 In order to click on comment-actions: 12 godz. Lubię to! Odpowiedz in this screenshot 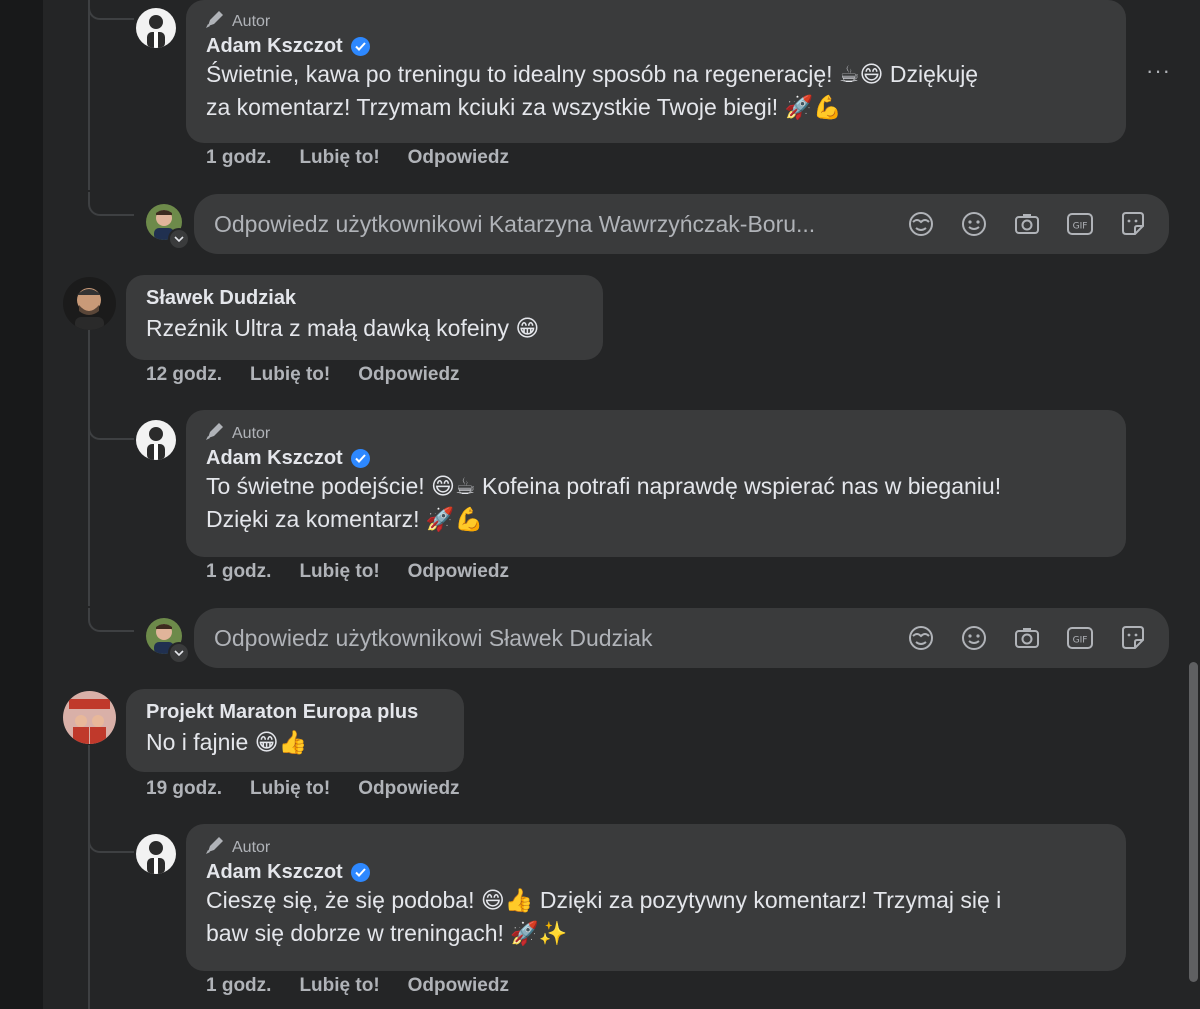, I will do `click(303, 375)`.